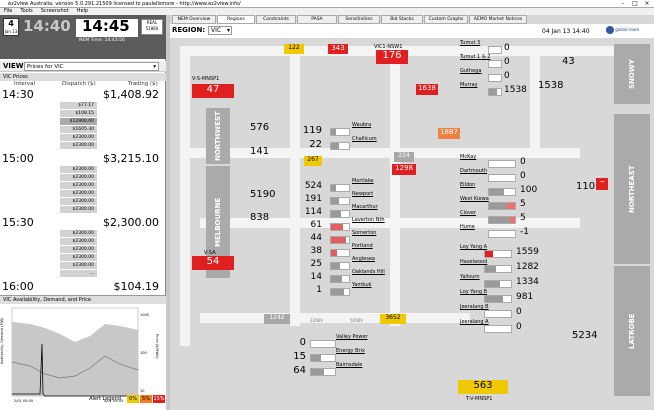  What do you see at coordinates (468, 157) in the screenshot?
I see `station-name: McKay` at bounding box center [468, 157].